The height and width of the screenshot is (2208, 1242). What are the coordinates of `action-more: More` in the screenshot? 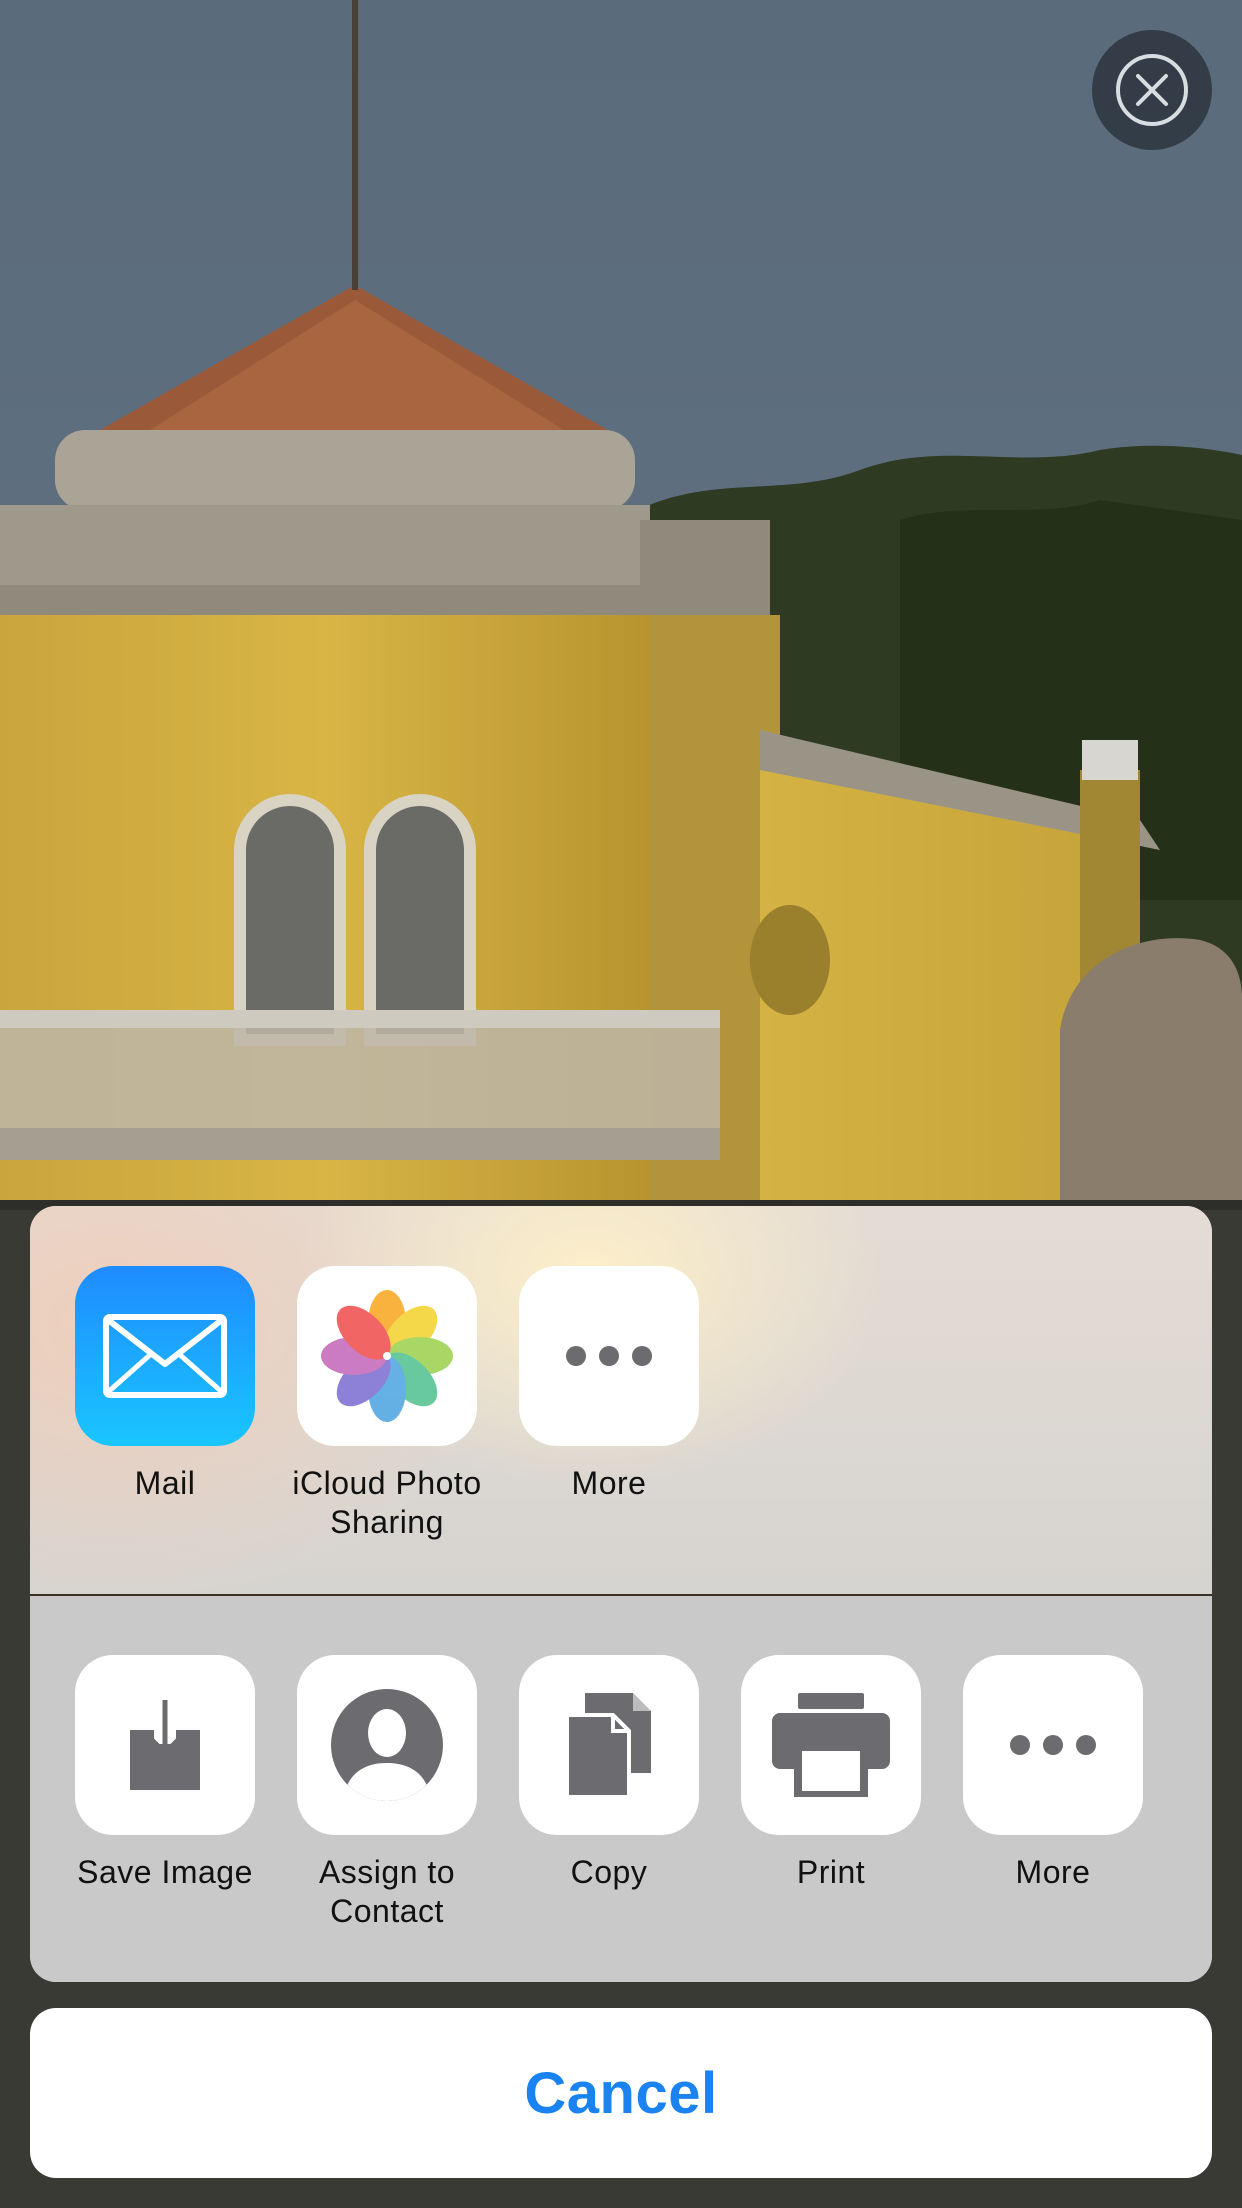 It's located at (1053, 1773).